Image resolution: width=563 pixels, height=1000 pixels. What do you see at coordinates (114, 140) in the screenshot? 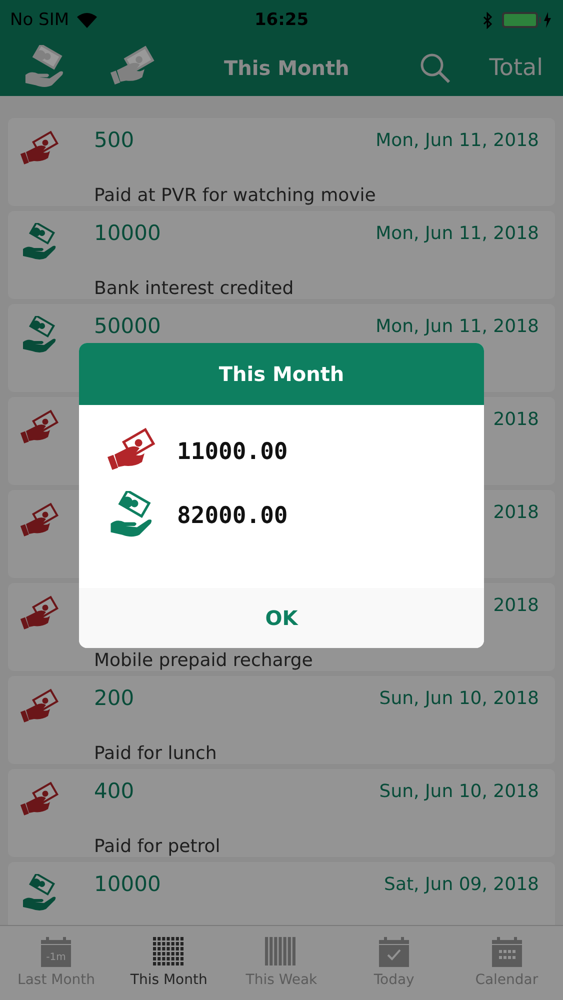
I see `amount-text: 500` at bounding box center [114, 140].